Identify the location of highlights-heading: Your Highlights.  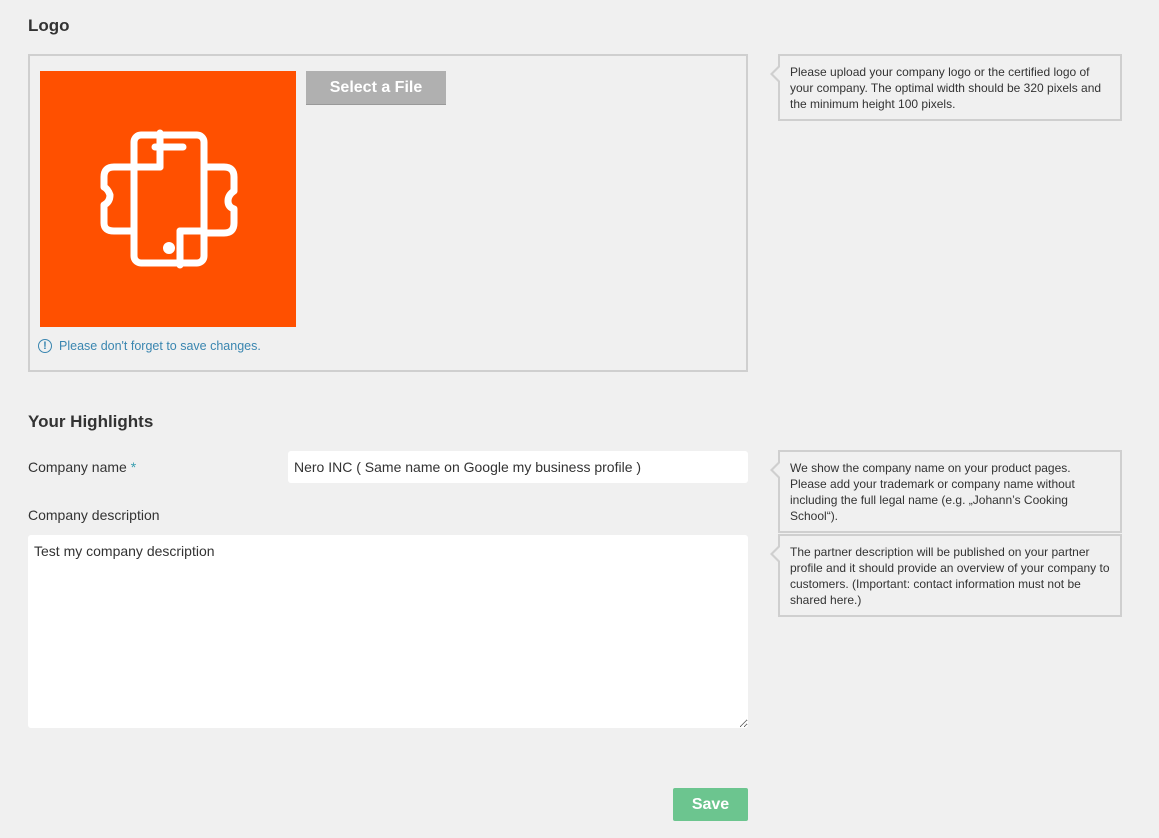
(91, 421).